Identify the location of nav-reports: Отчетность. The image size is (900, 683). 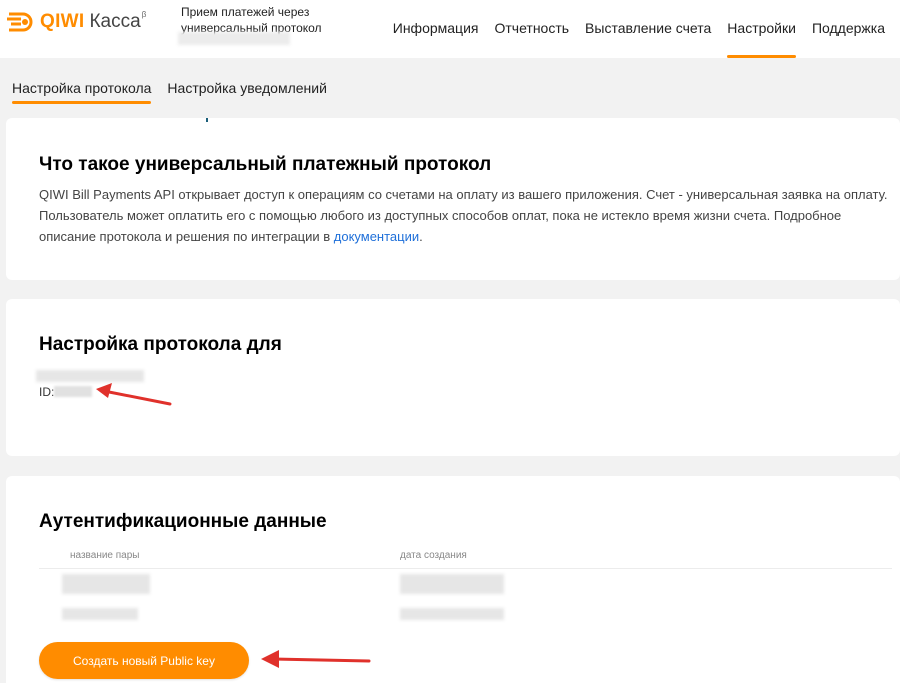
(531, 29).